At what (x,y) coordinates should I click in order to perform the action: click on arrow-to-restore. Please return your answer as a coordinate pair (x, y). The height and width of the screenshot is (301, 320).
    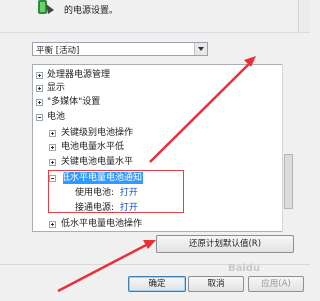
    Looking at the image, I should click on (106, 266).